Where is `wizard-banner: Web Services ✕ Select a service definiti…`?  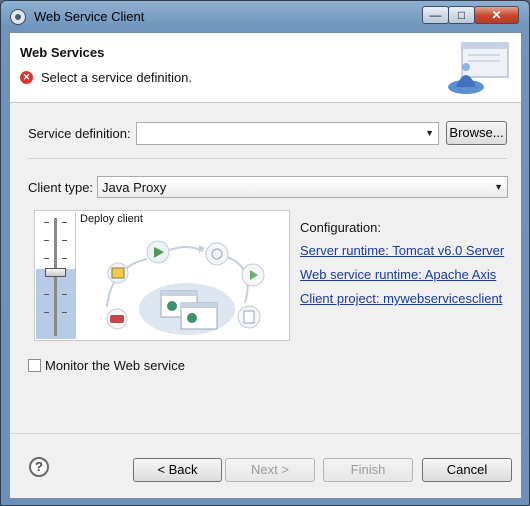
wizard-banner: Web Services ✕ Select a service definiti… is located at coordinates (265, 68).